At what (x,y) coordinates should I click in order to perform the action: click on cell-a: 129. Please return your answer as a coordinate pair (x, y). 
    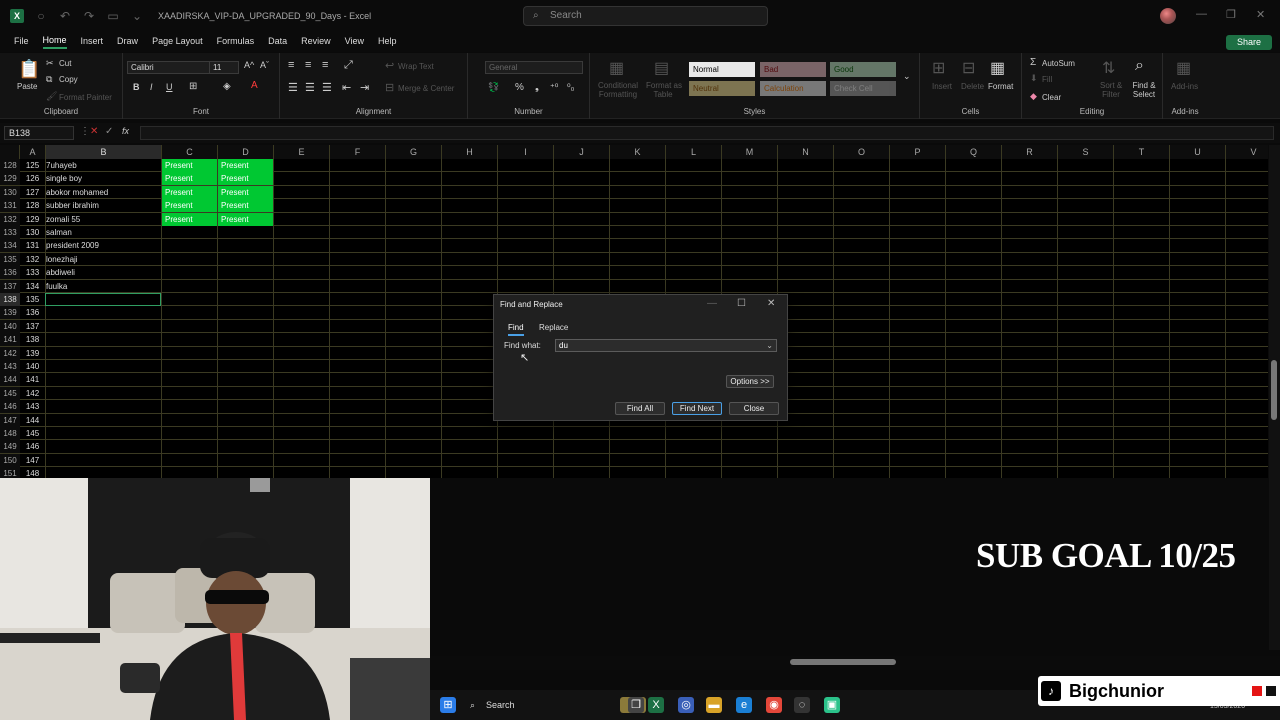
    Looking at the image, I should click on (32, 219).